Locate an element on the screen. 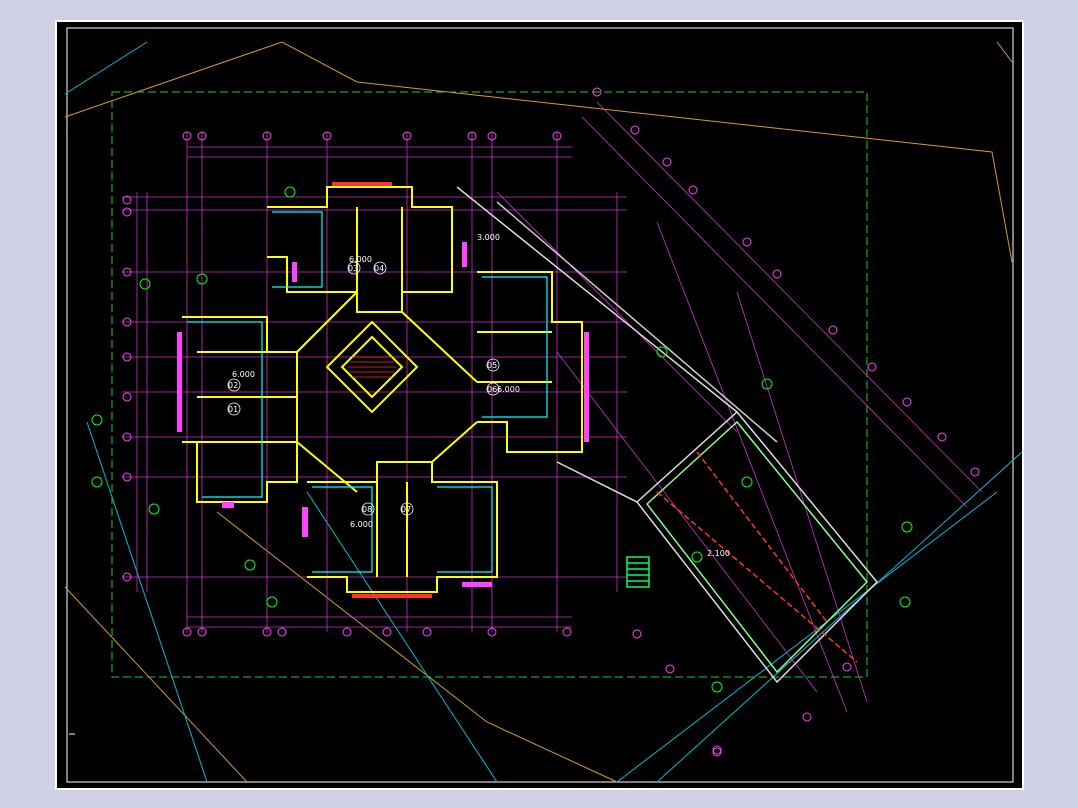 Image resolution: width=1078 pixels, height=808 pixels. elevation-6: 2.100 is located at coordinates (718, 553).